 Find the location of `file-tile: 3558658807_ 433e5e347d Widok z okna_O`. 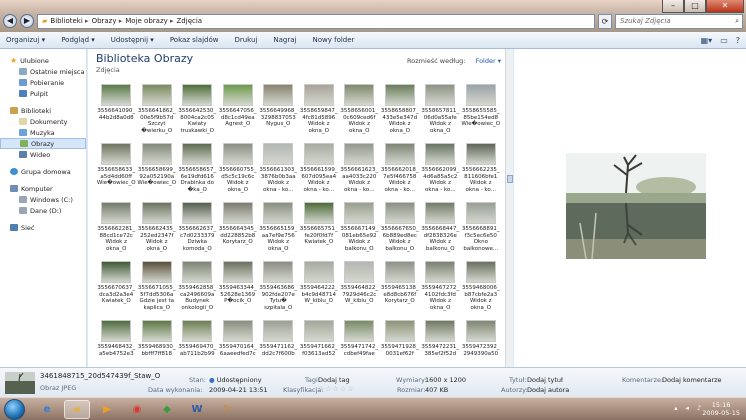

file-tile: 3558658807_ 433e5e347d Widok z okna_O is located at coordinates (400, 111).